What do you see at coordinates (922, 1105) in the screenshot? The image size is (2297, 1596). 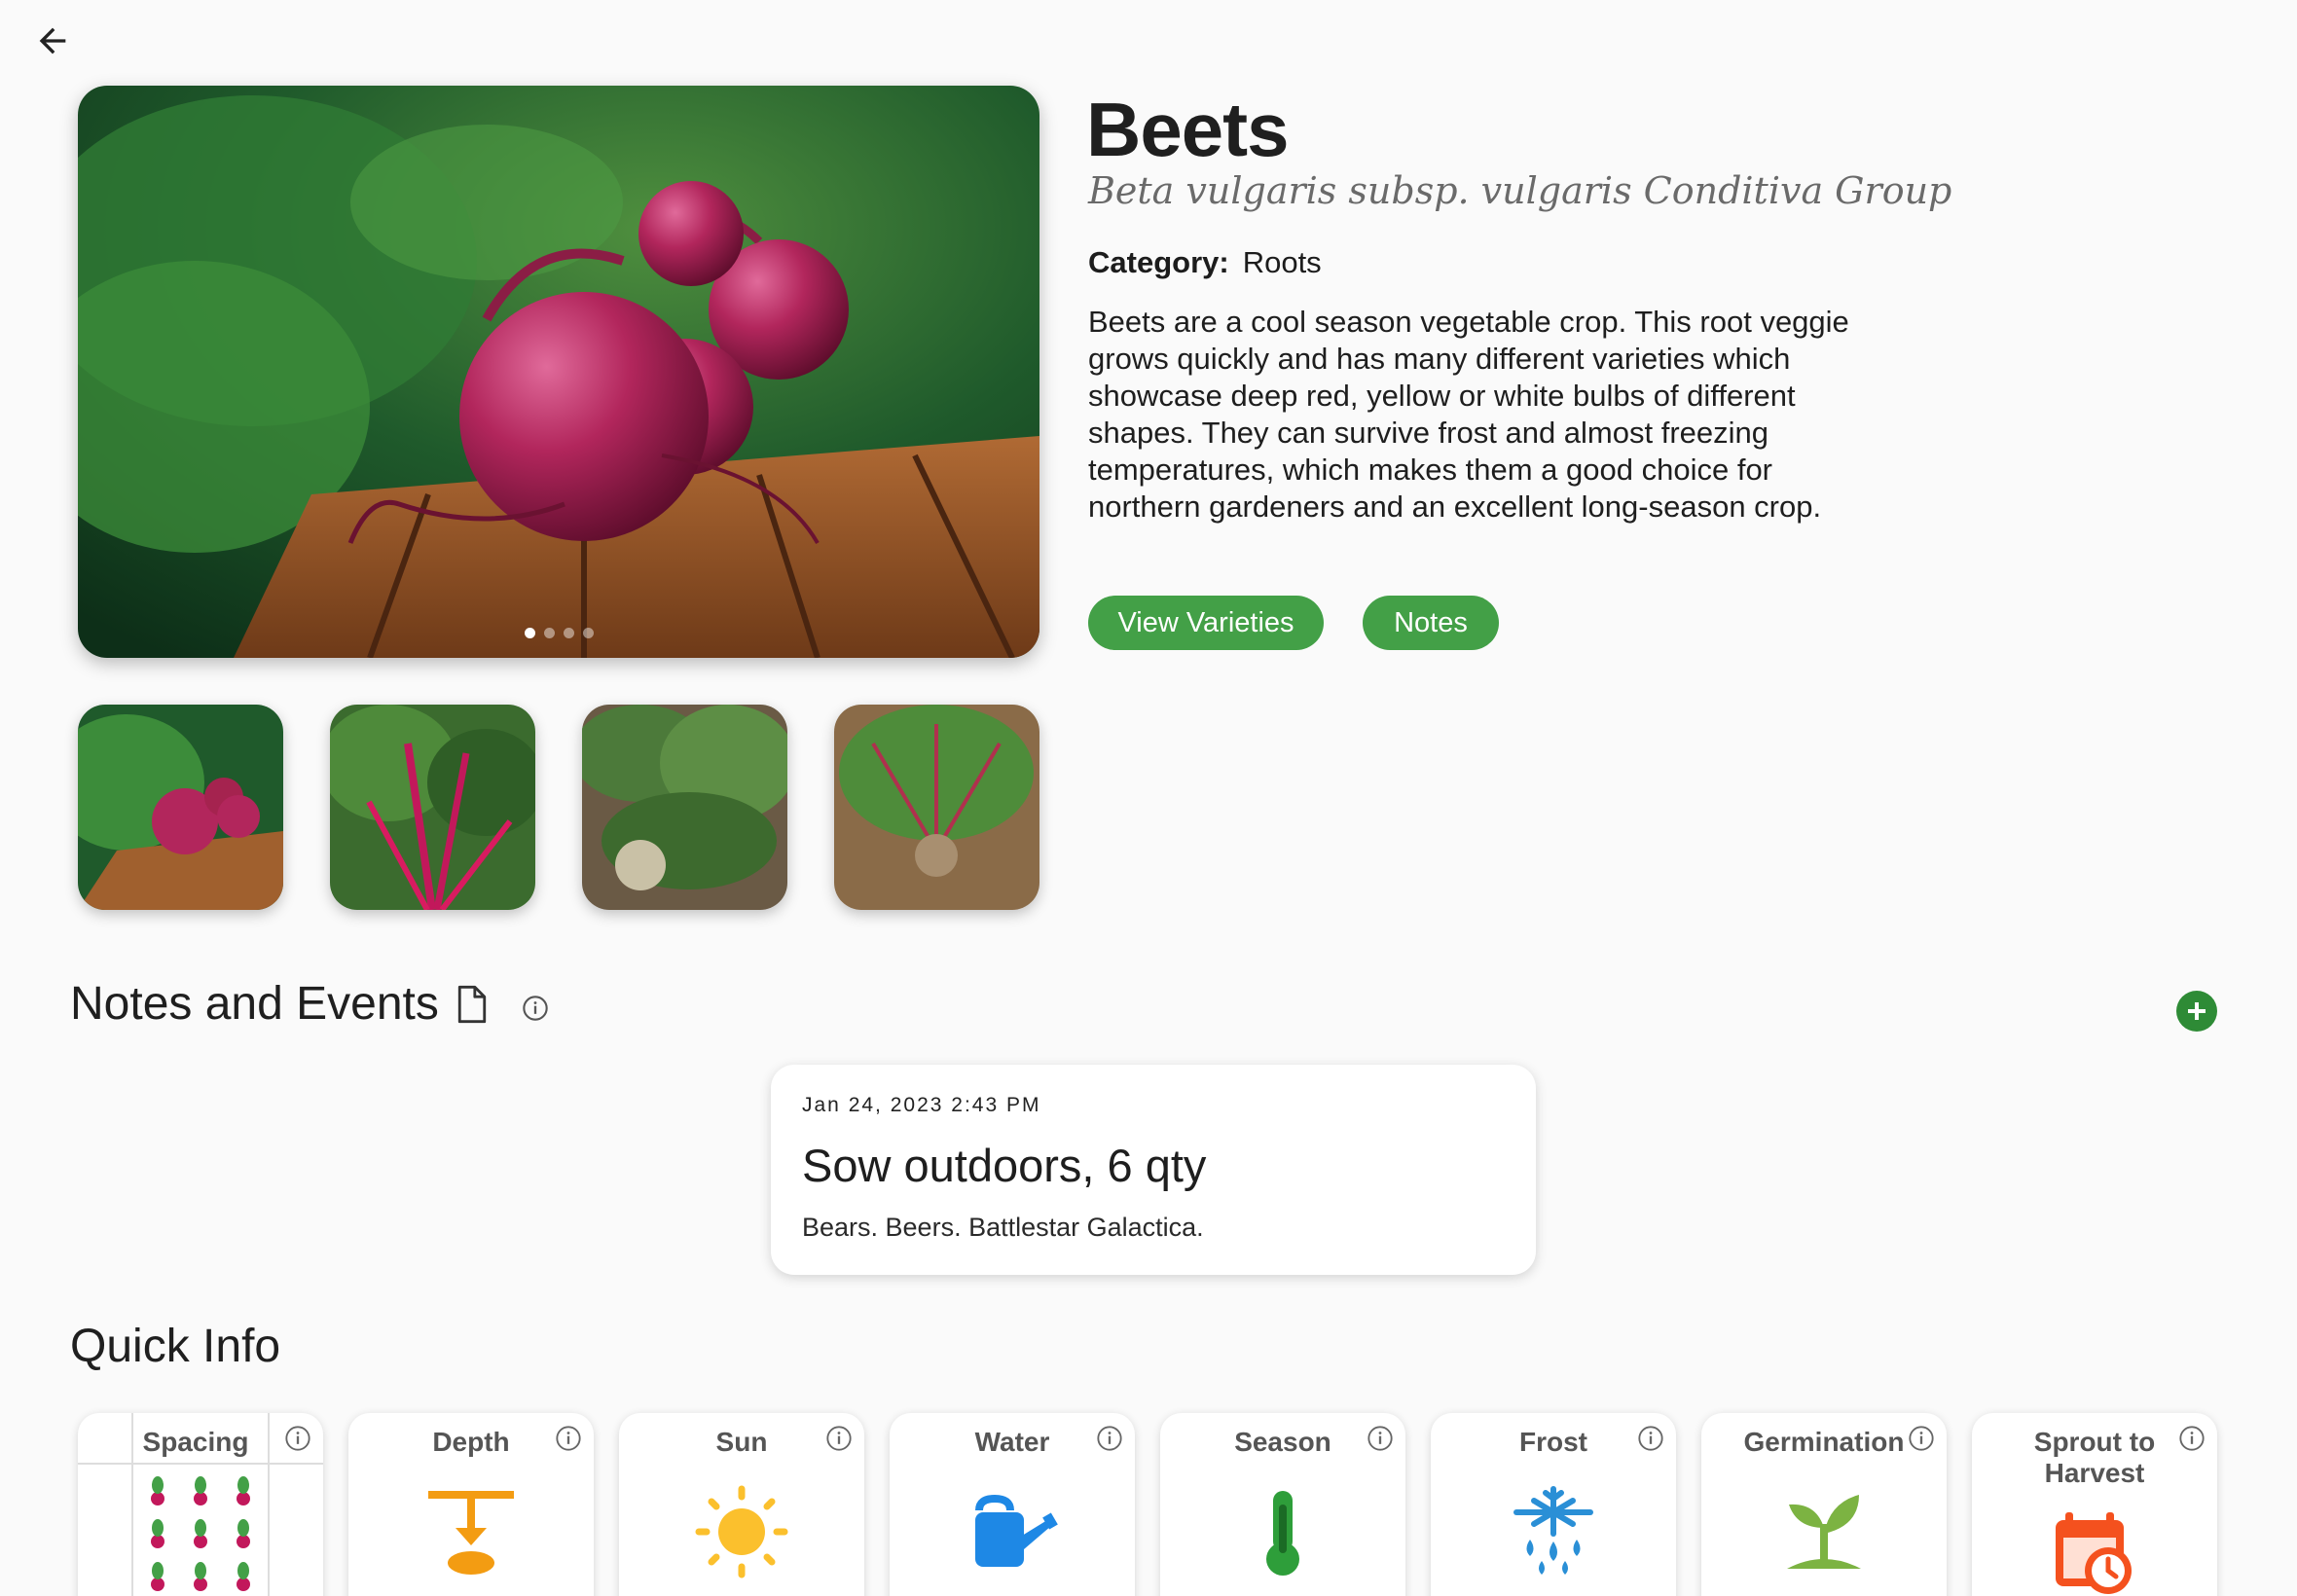 I see `event-date: Jan 24, 2023 2:43 PM` at bounding box center [922, 1105].